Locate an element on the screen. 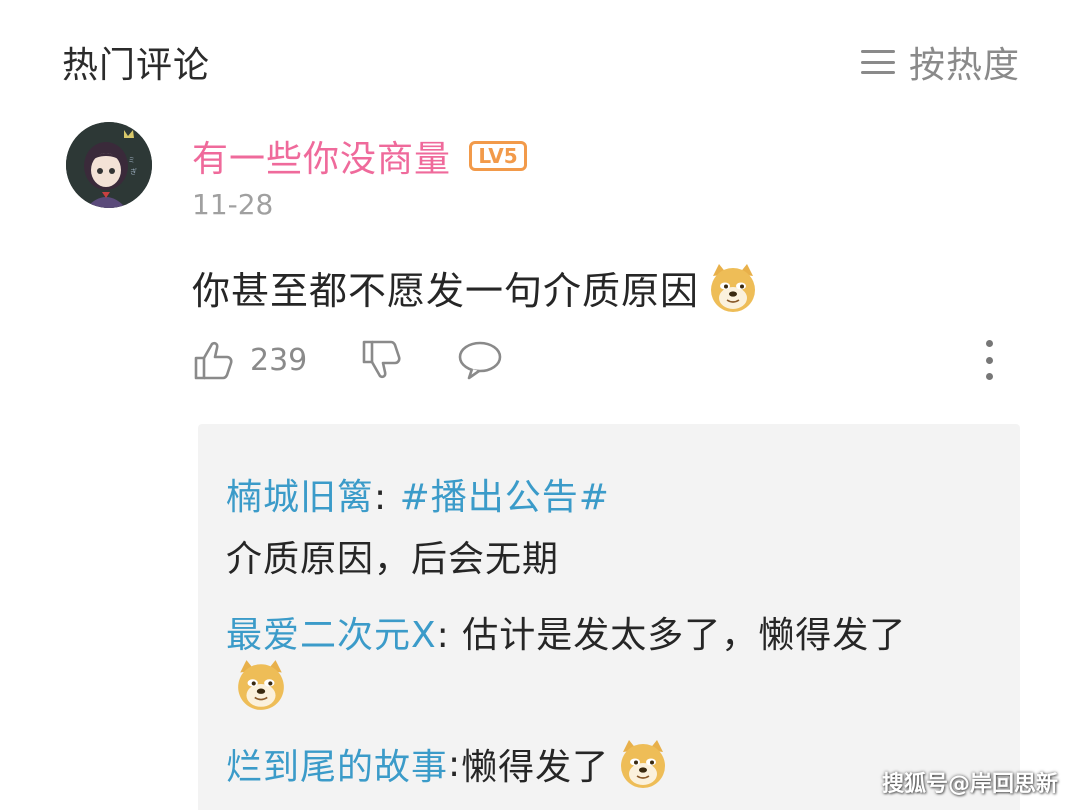 The image size is (1080, 810). reply-username: 最爱二次元X is located at coordinates (331, 635).